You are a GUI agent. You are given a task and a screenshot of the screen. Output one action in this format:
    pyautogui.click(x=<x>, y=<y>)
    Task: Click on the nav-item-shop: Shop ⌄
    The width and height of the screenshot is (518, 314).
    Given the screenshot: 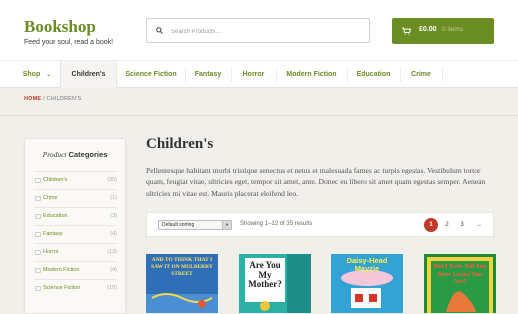 What is the action you would take?
    pyautogui.click(x=37, y=74)
    